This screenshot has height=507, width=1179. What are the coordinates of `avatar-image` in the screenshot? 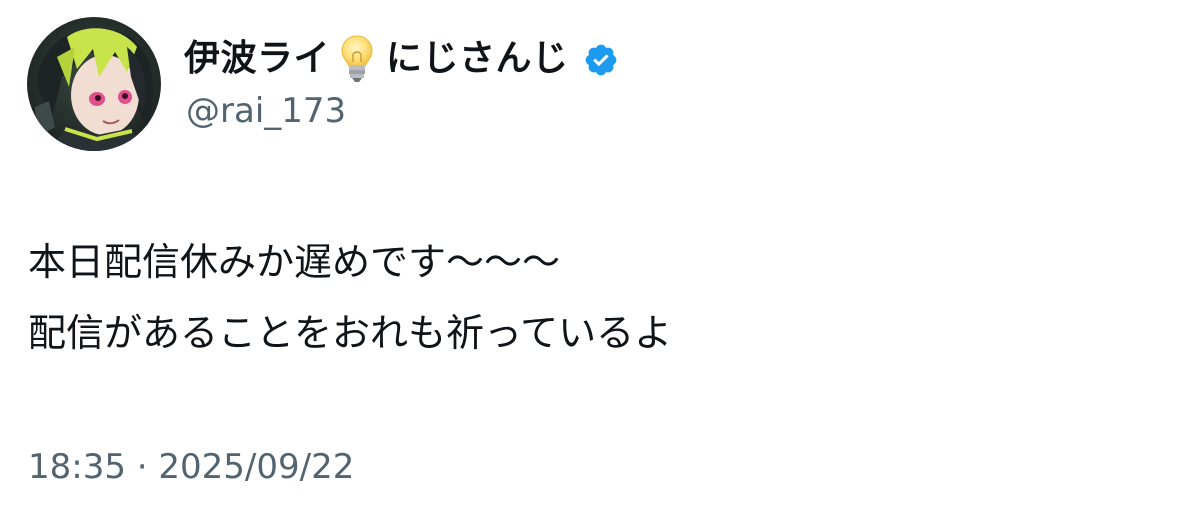 It's located at (94, 84).